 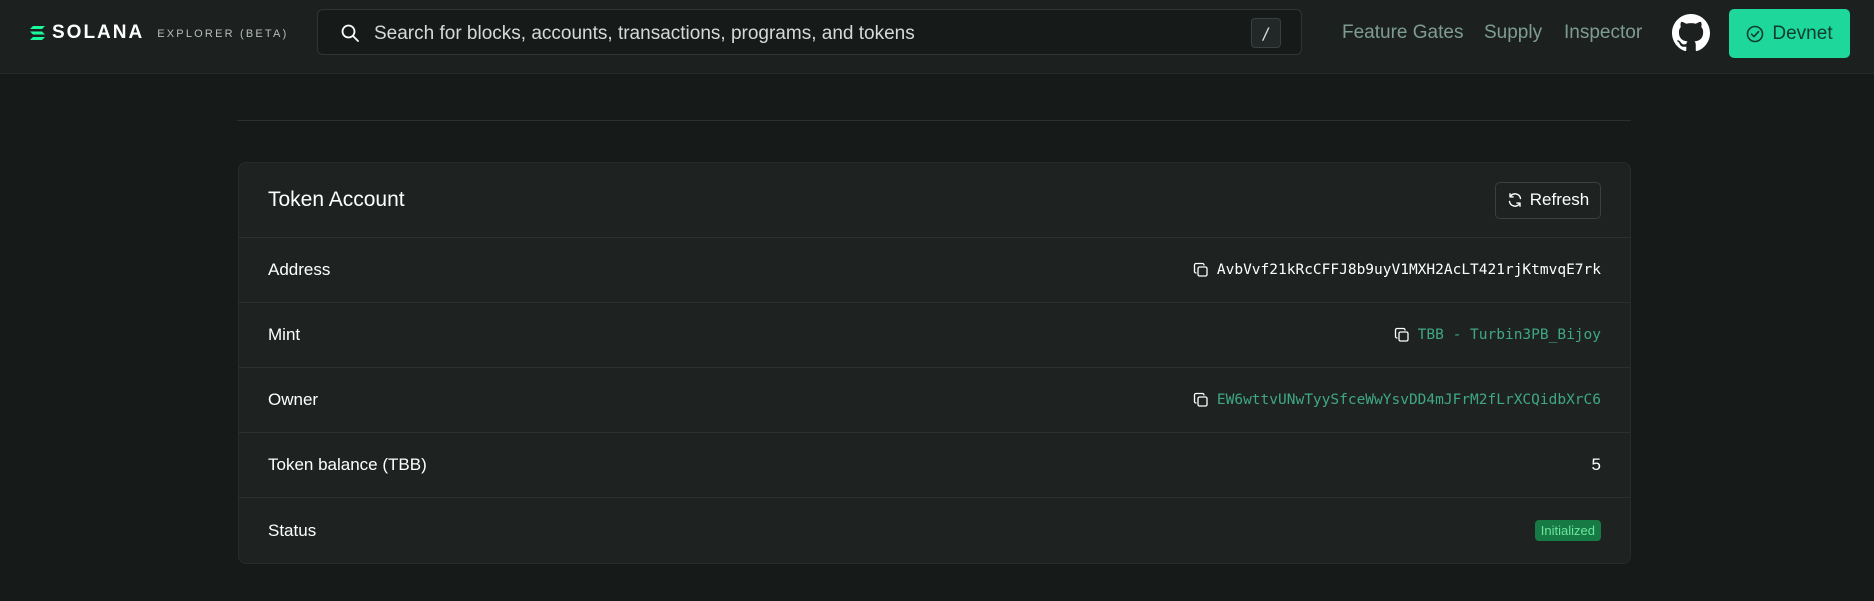 I want to click on refresh-button: Refresh, so click(x=1548, y=200).